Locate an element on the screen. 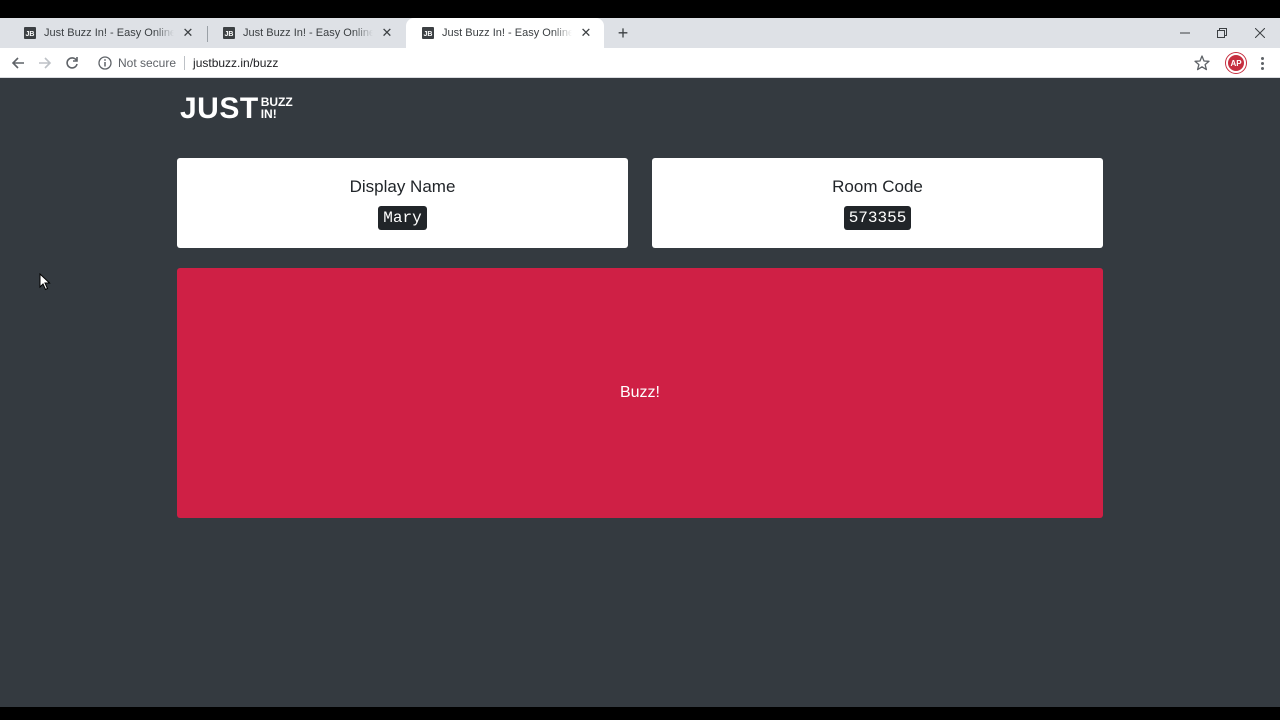  display-name-value: Mary is located at coordinates (402, 218).